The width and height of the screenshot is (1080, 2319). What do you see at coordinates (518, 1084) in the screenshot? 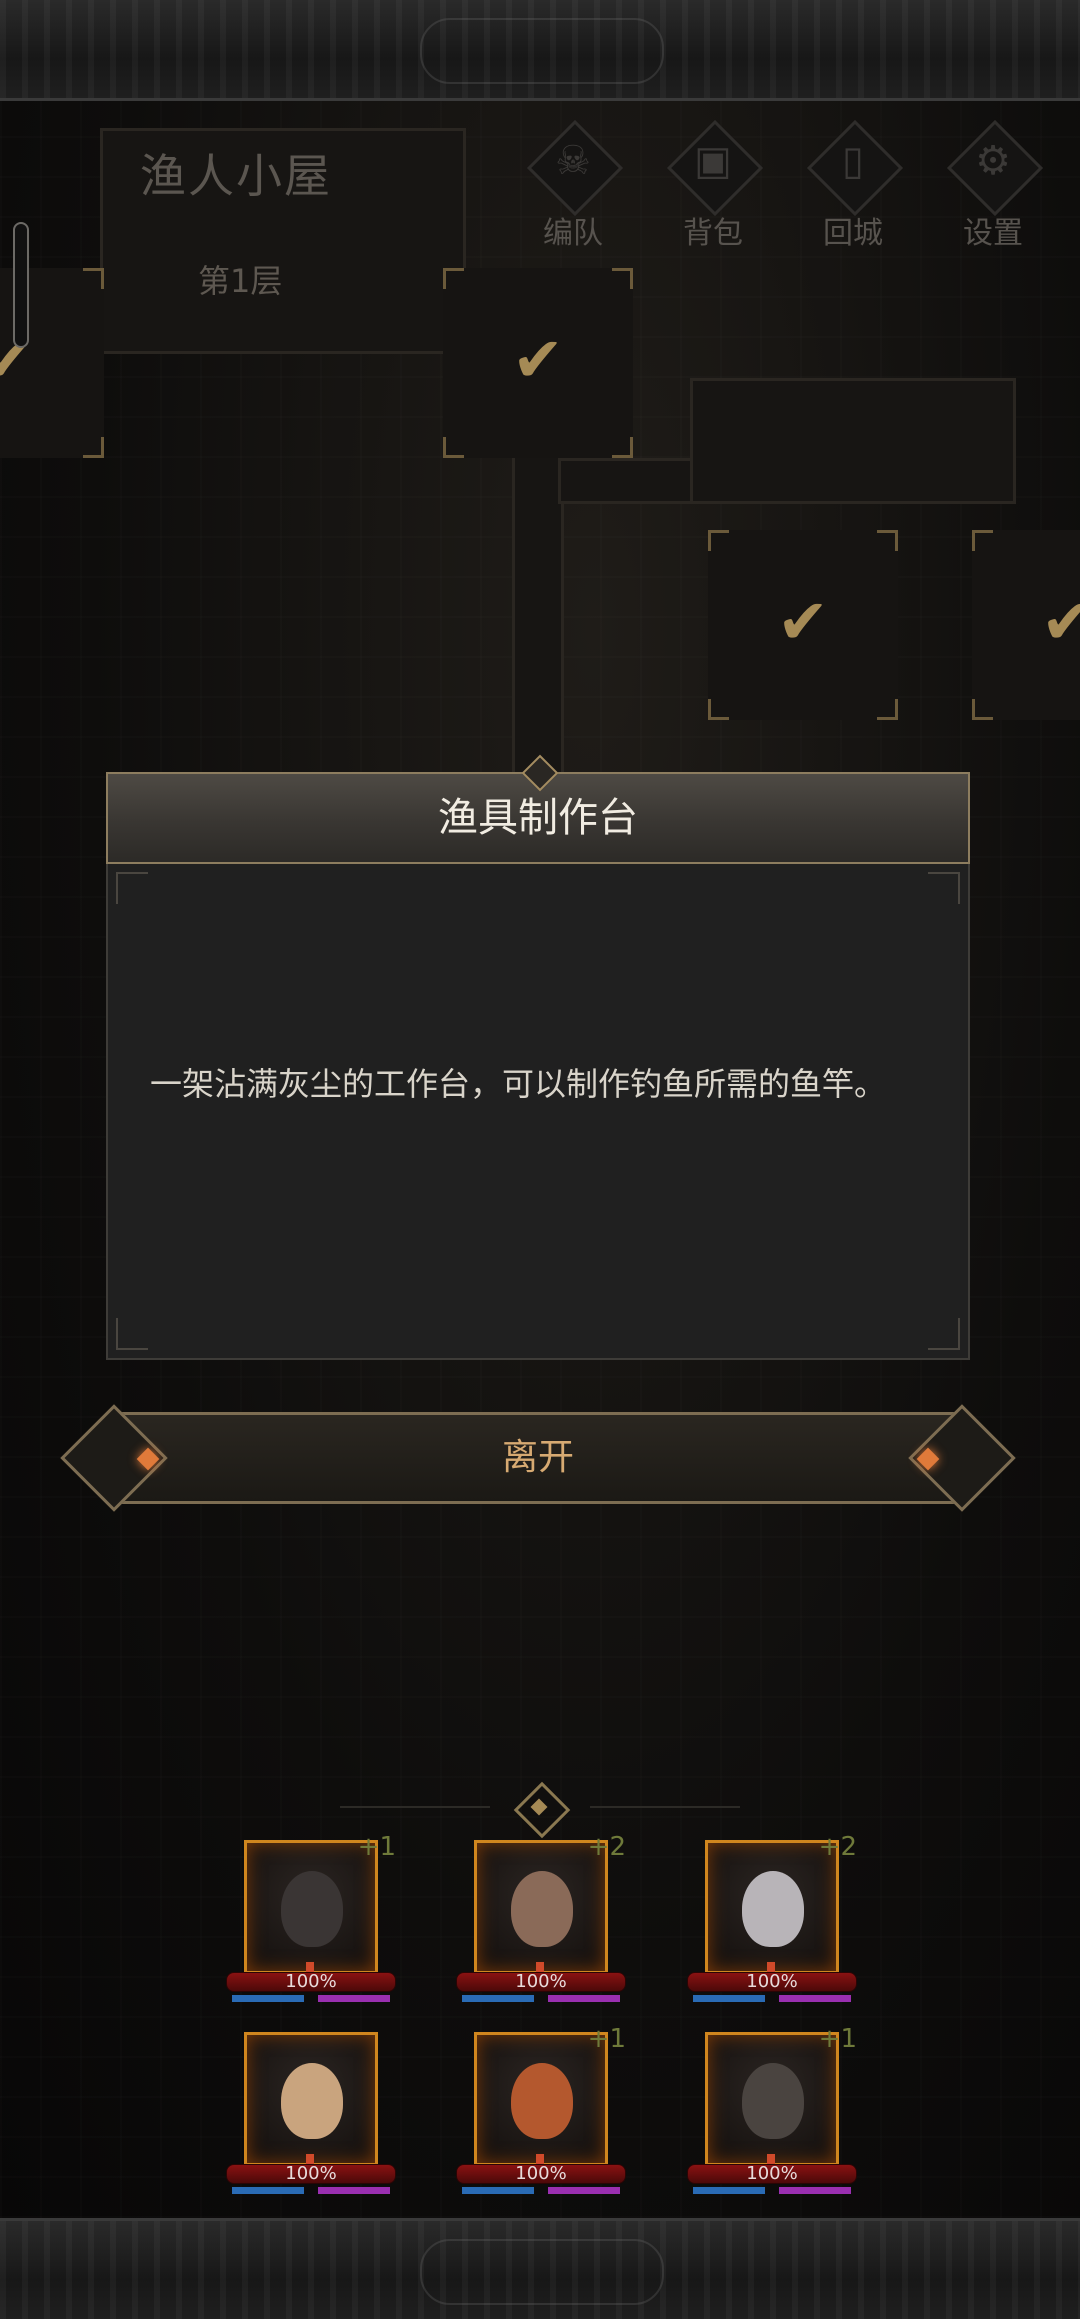
I see `dialog-description: 一架沾满灰尘的工作台，可以制作钓鱼所需的鱼竿。` at bounding box center [518, 1084].